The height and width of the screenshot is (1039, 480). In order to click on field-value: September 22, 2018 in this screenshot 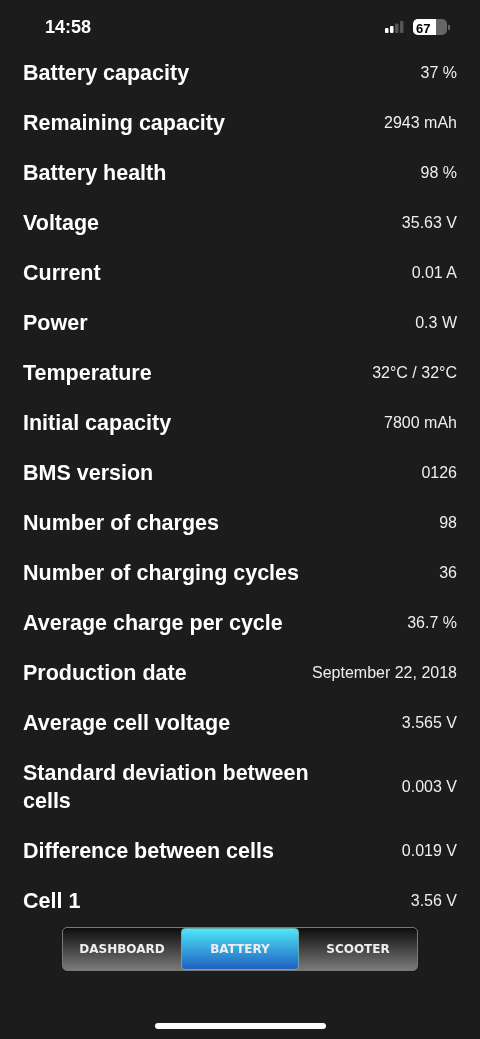, I will do `click(384, 673)`.